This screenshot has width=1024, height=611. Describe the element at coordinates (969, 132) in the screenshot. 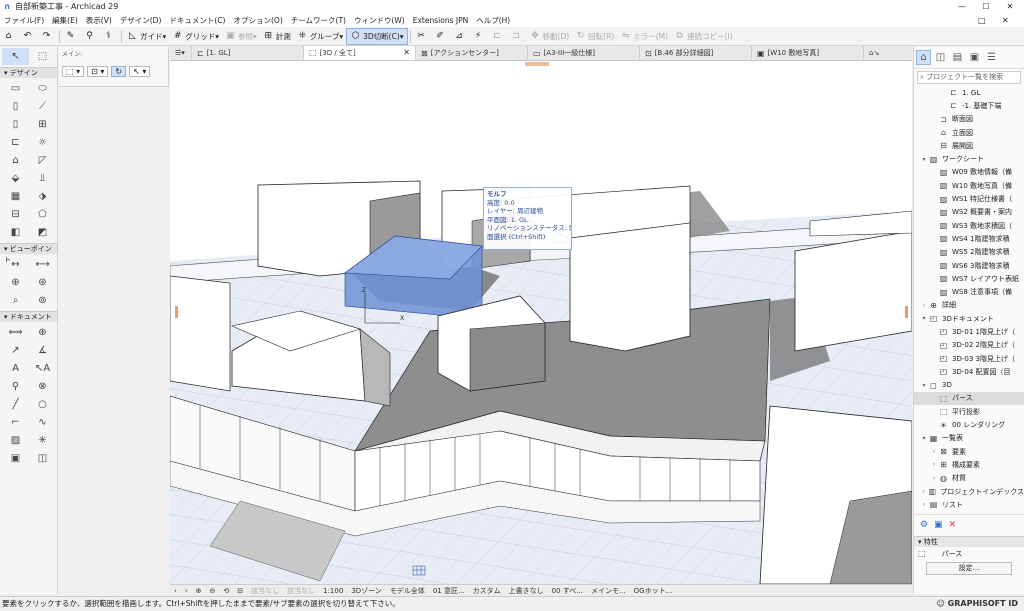

I see `tree-item: ⌂ 立面図` at that location.